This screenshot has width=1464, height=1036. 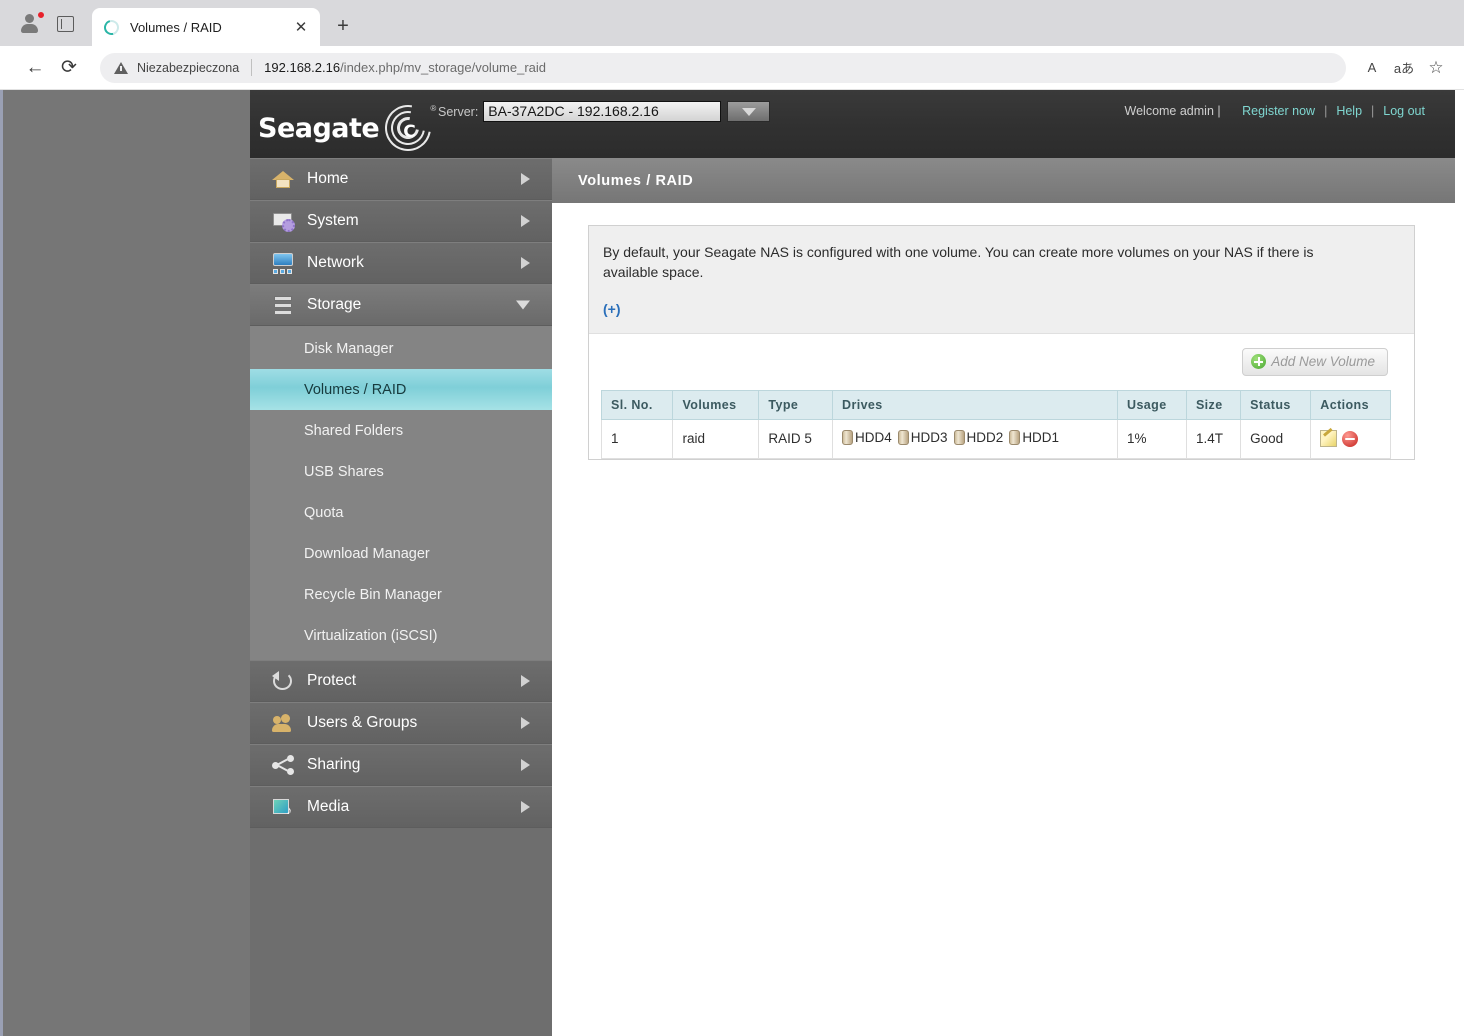 I want to click on sidebar-item-network: Network, so click(x=401, y=263).